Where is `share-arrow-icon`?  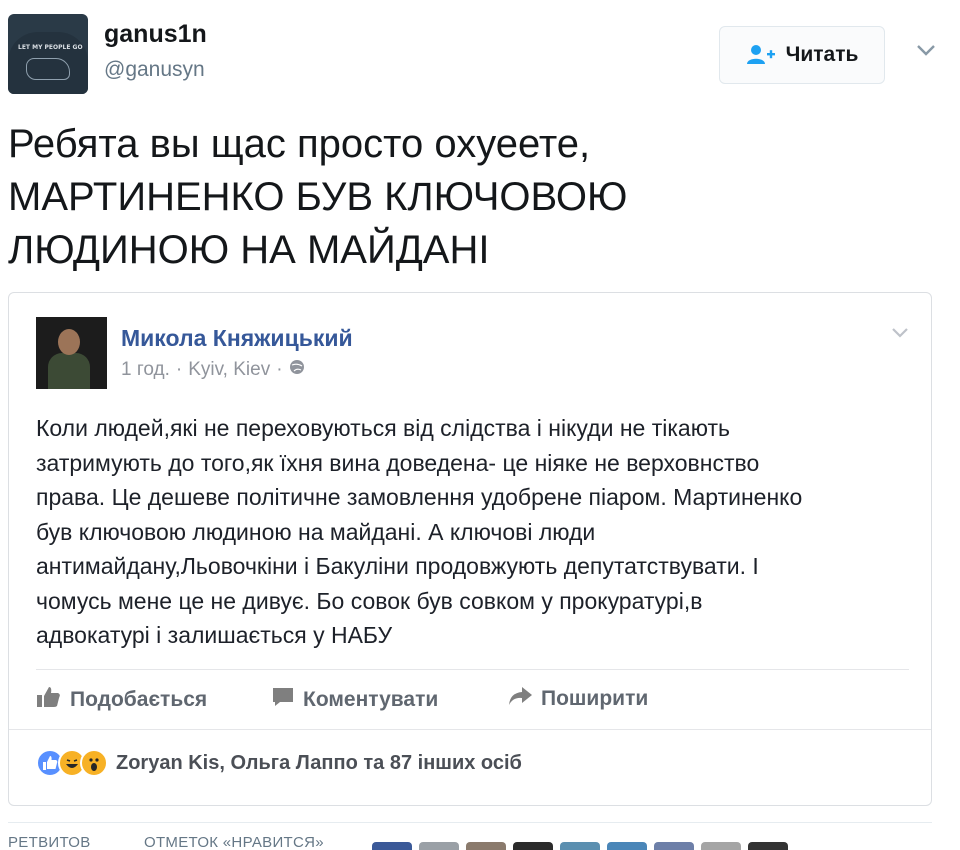 share-arrow-icon is located at coordinates (520, 699).